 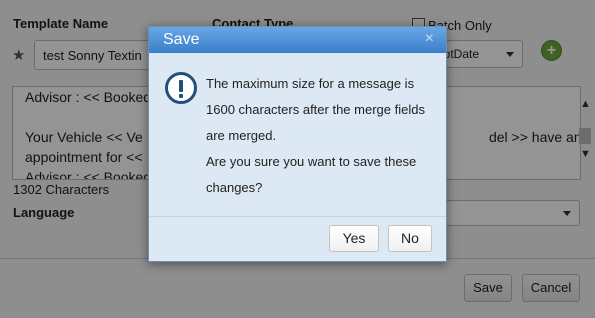 I want to click on dialog-message-line: Are you sure you want to save these, so click(x=311, y=161).